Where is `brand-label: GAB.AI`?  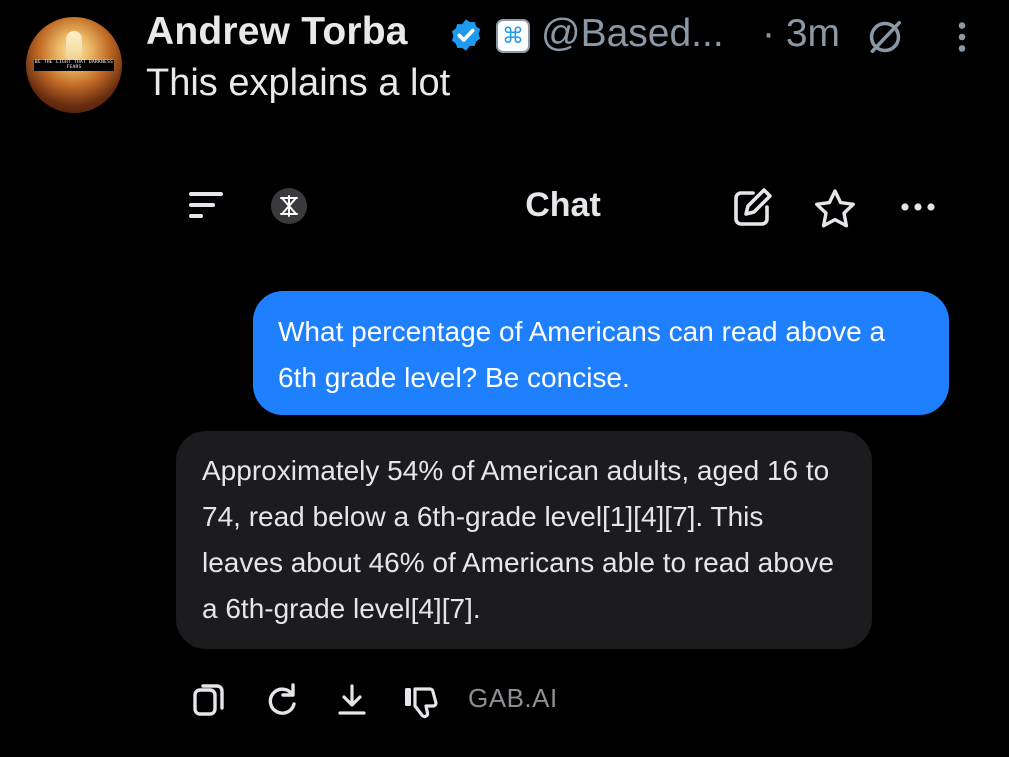
brand-label: GAB.AI is located at coordinates (513, 698).